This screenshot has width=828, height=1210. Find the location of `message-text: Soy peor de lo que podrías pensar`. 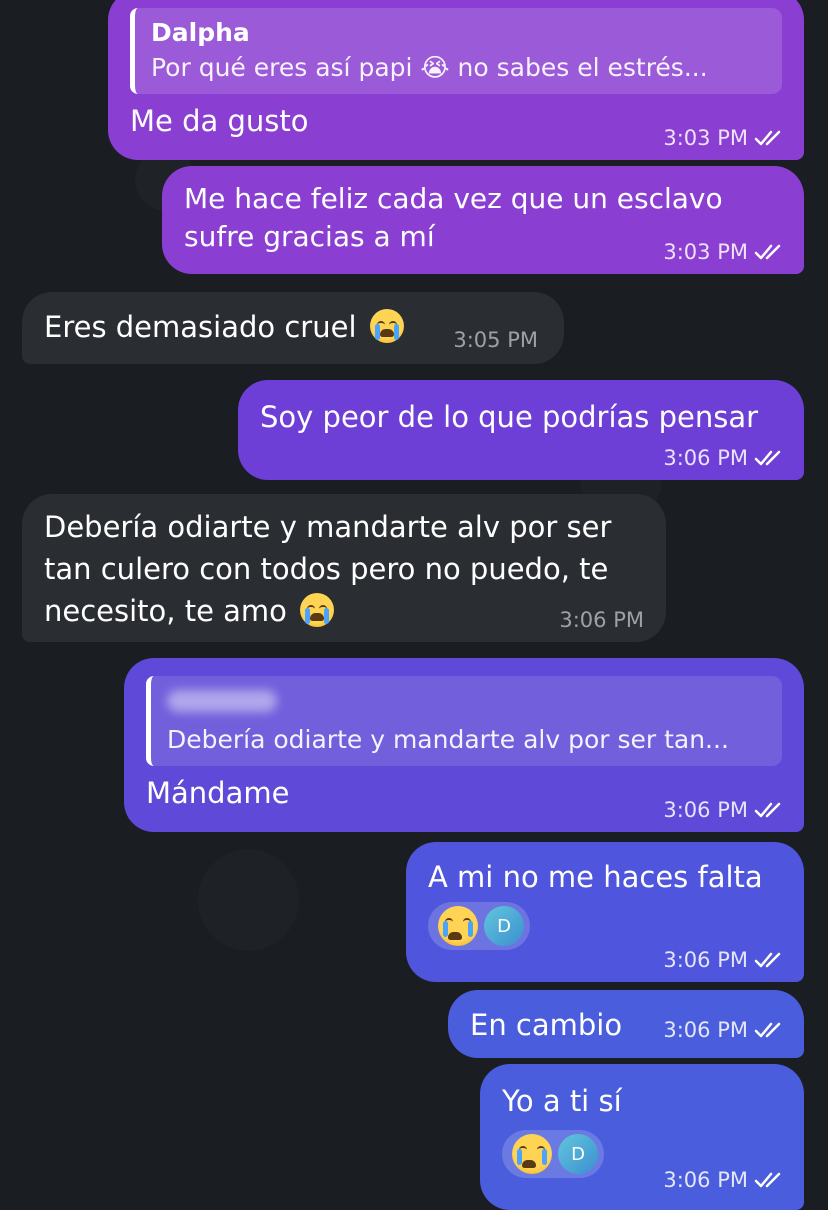

message-text: Soy peor de lo que podrías pensar is located at coordinates (509, 417).